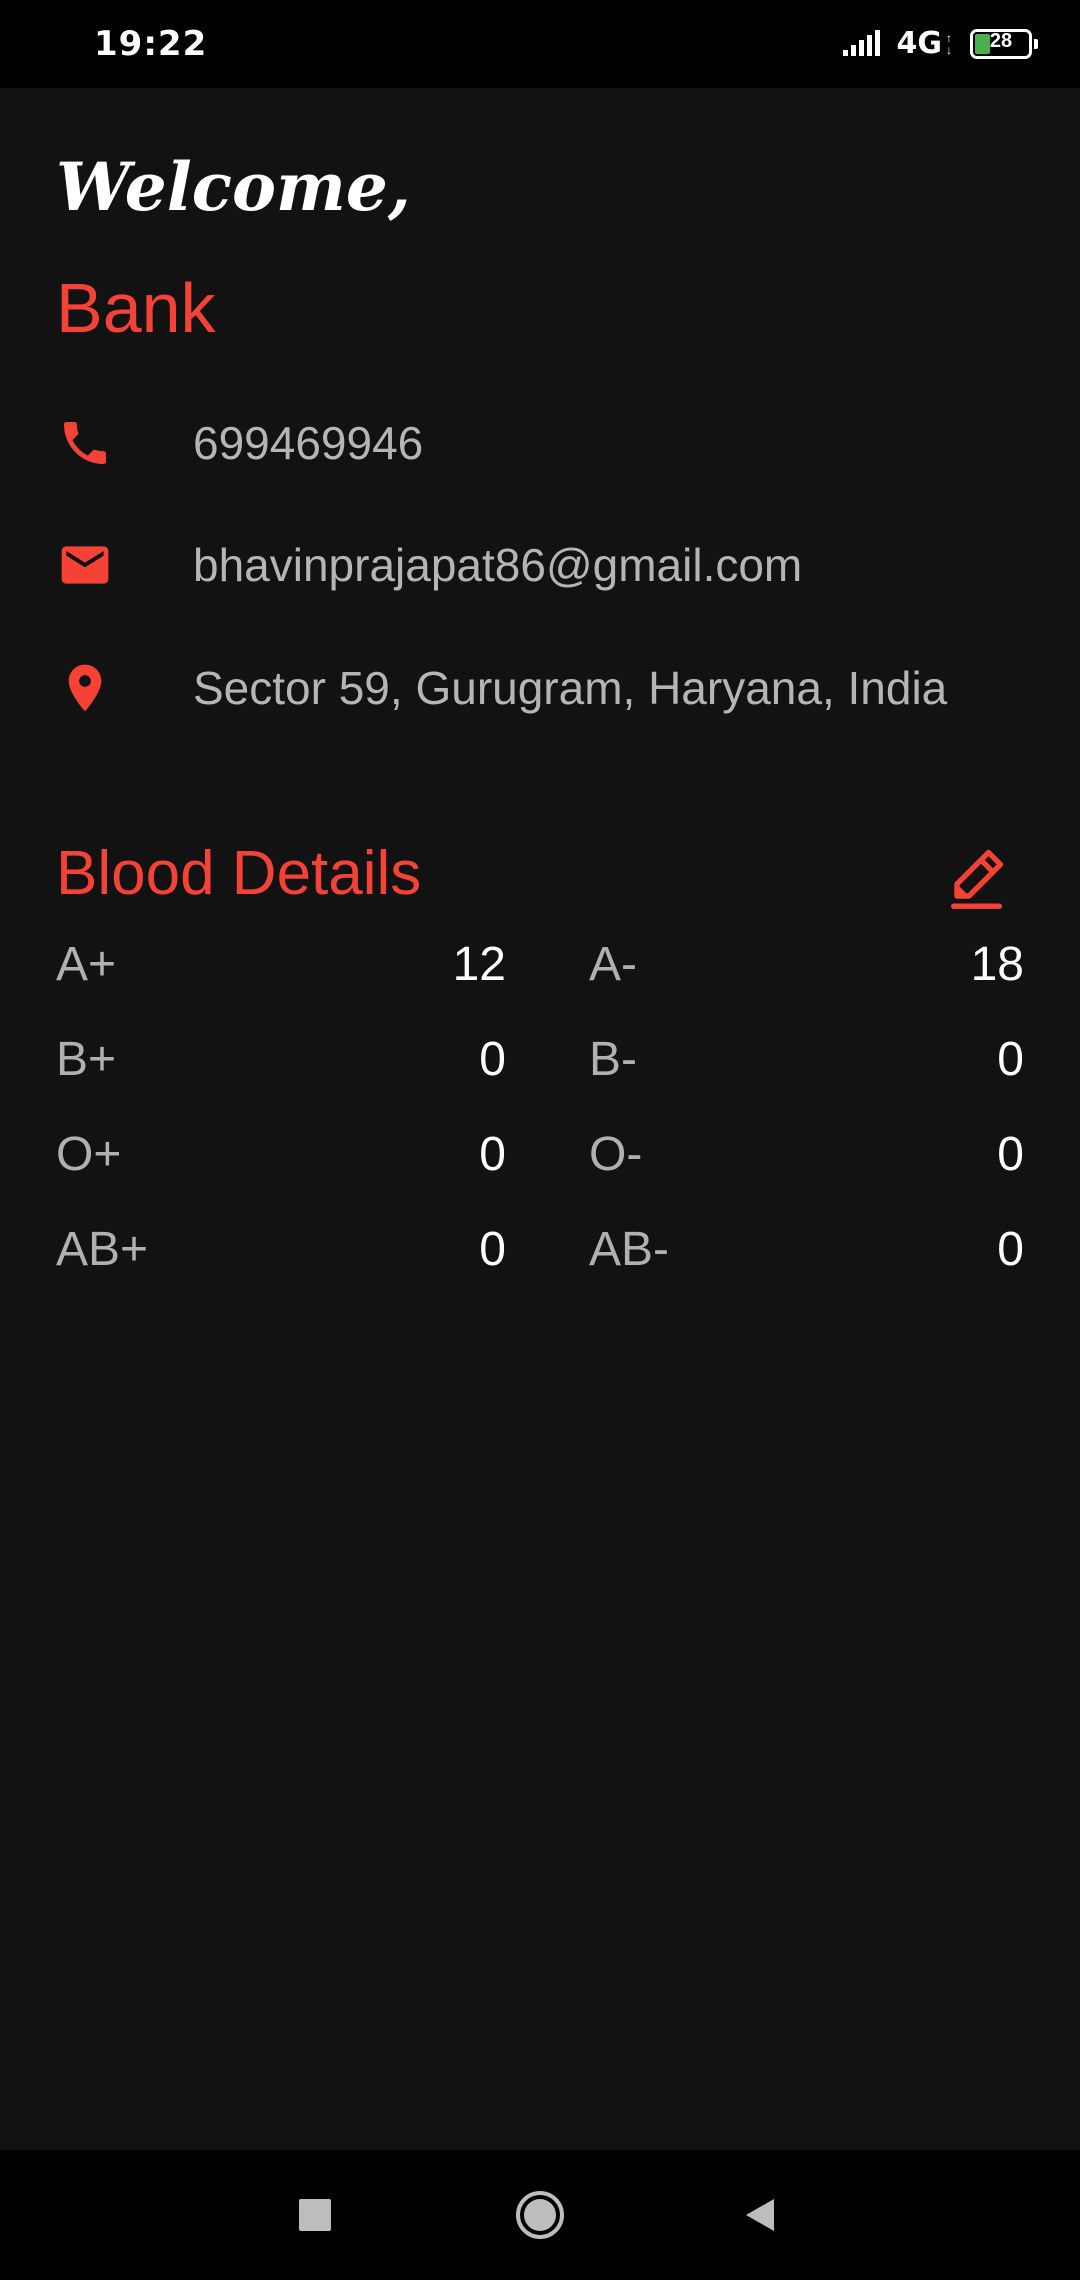 Image resolution: width=1080 pixels, height=2280 pixels. What do you see at coordinates (89, 1154) in the screenshot?
I see `blood-type-label: O+` at bounding box center [89, 1154].